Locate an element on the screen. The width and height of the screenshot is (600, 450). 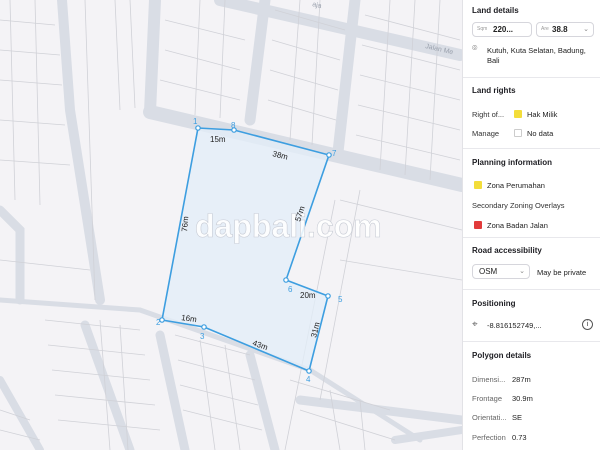
watermark-text: dapbali.com is located at coordinates (288, 226).